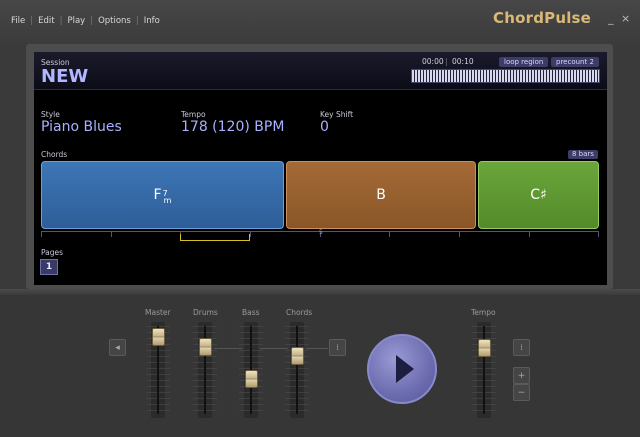 This screenshot has width=640, height=437. What do you see at coordinates (232, 127) in the screenshot?
I see `tempo-value: 178 (120) BPM` at bounding box center [232, 127].